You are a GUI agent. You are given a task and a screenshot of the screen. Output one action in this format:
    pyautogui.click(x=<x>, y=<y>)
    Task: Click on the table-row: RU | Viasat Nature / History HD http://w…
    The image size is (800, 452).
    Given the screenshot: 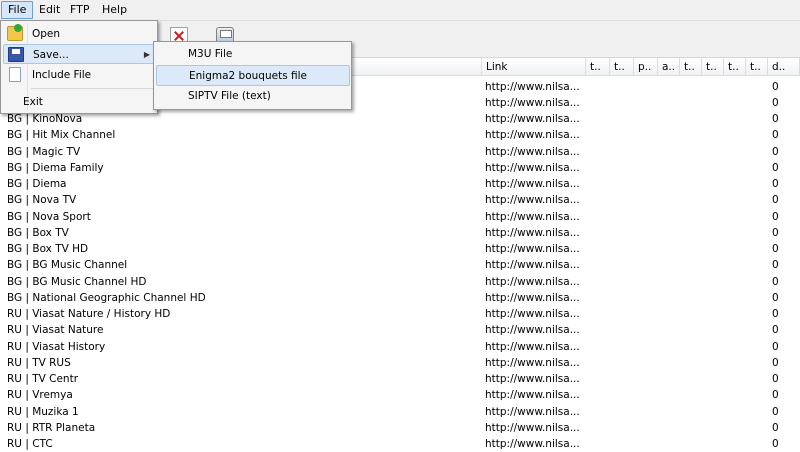 What is the action you would take?
    pyautogui.click(x=400, y=314)
    